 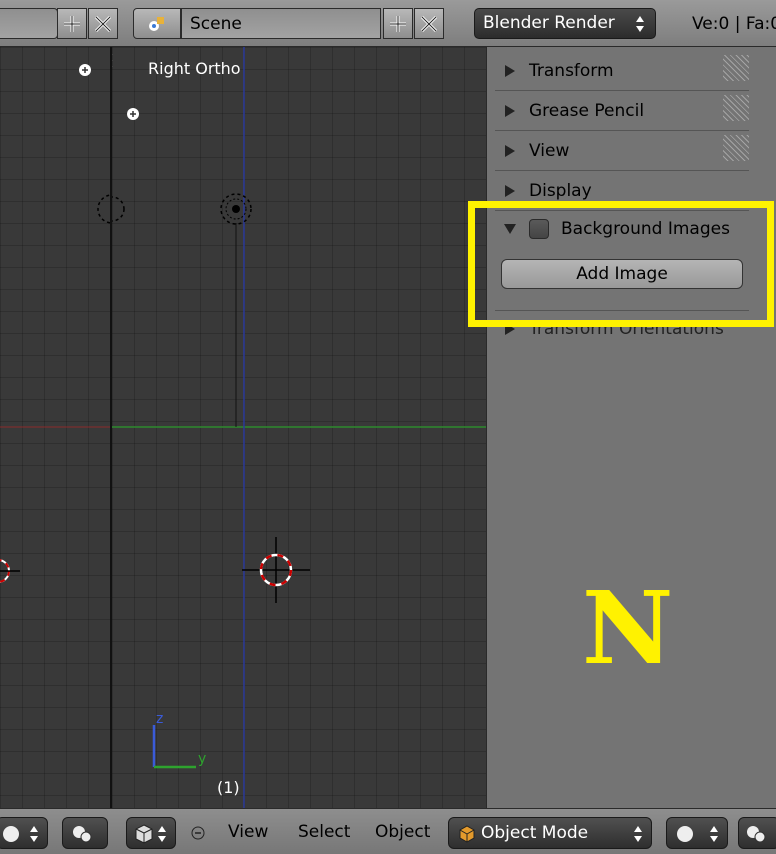 I want to click on left-3d-viewport, so click(x=55, y=427).